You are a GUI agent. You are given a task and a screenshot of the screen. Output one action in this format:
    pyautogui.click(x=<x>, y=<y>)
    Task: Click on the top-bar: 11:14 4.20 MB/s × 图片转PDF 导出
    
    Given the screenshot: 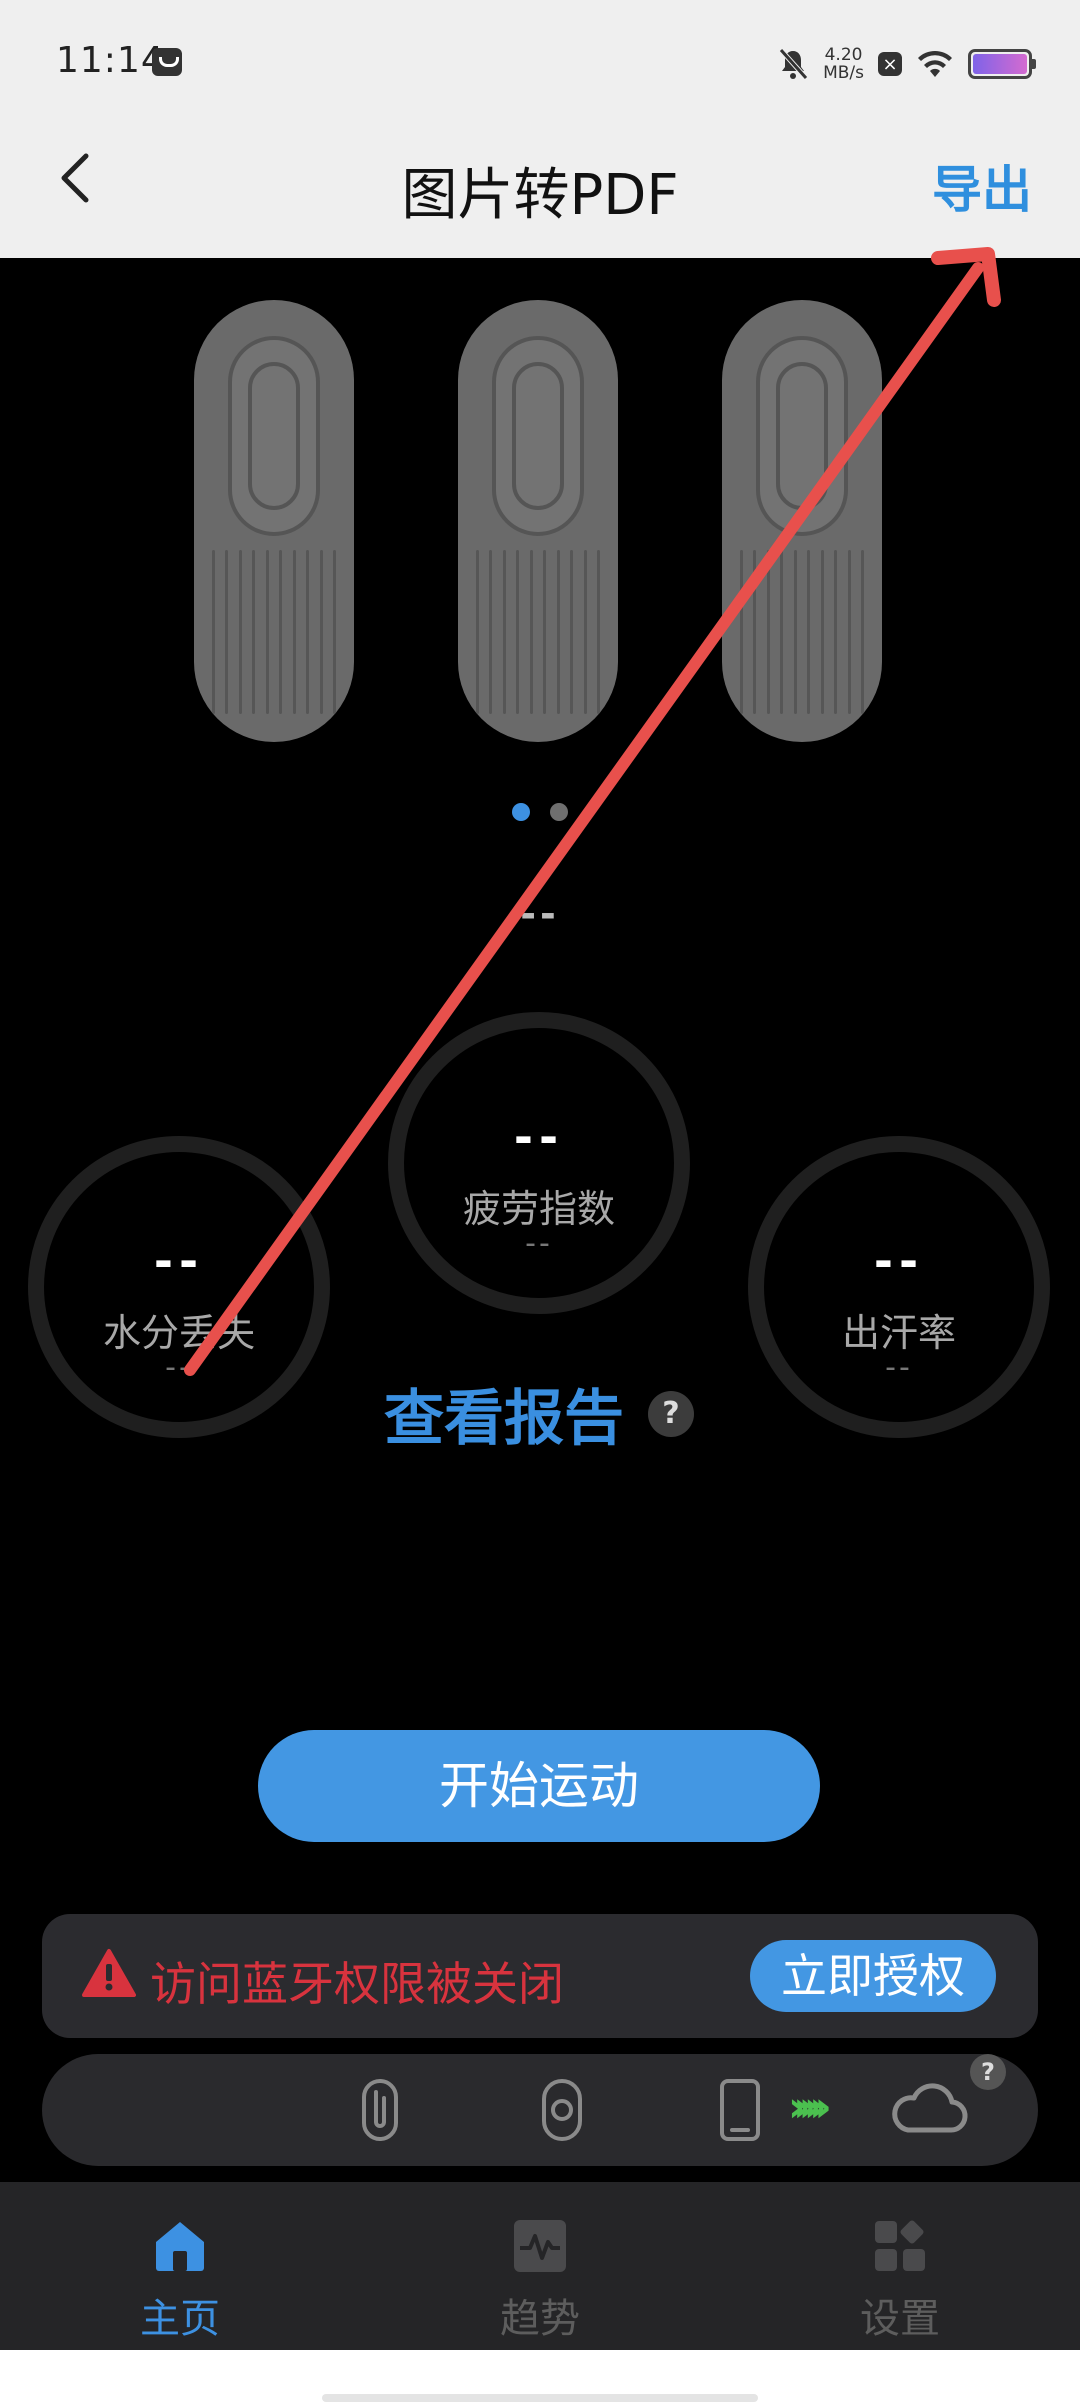 What is the action you would take?
    pyautogui.click(x=540, y=129)
    